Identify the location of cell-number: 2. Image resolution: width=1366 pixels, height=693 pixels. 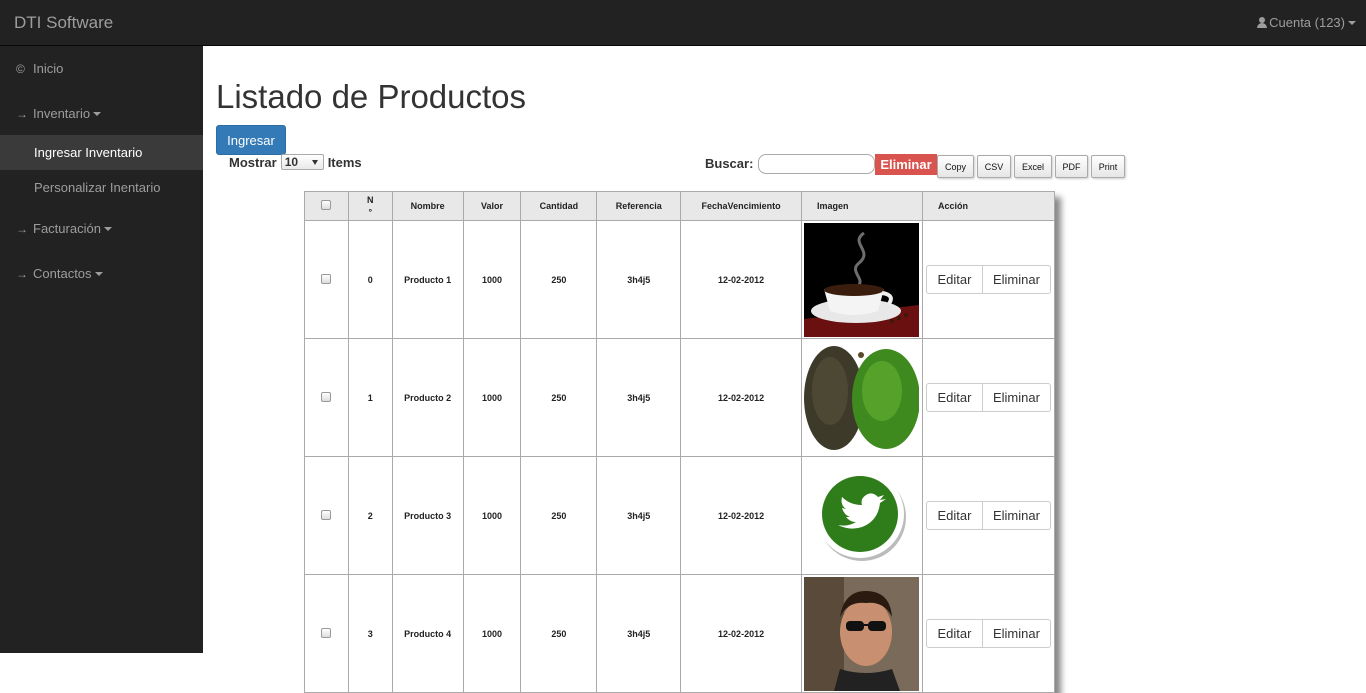
(370, 515).